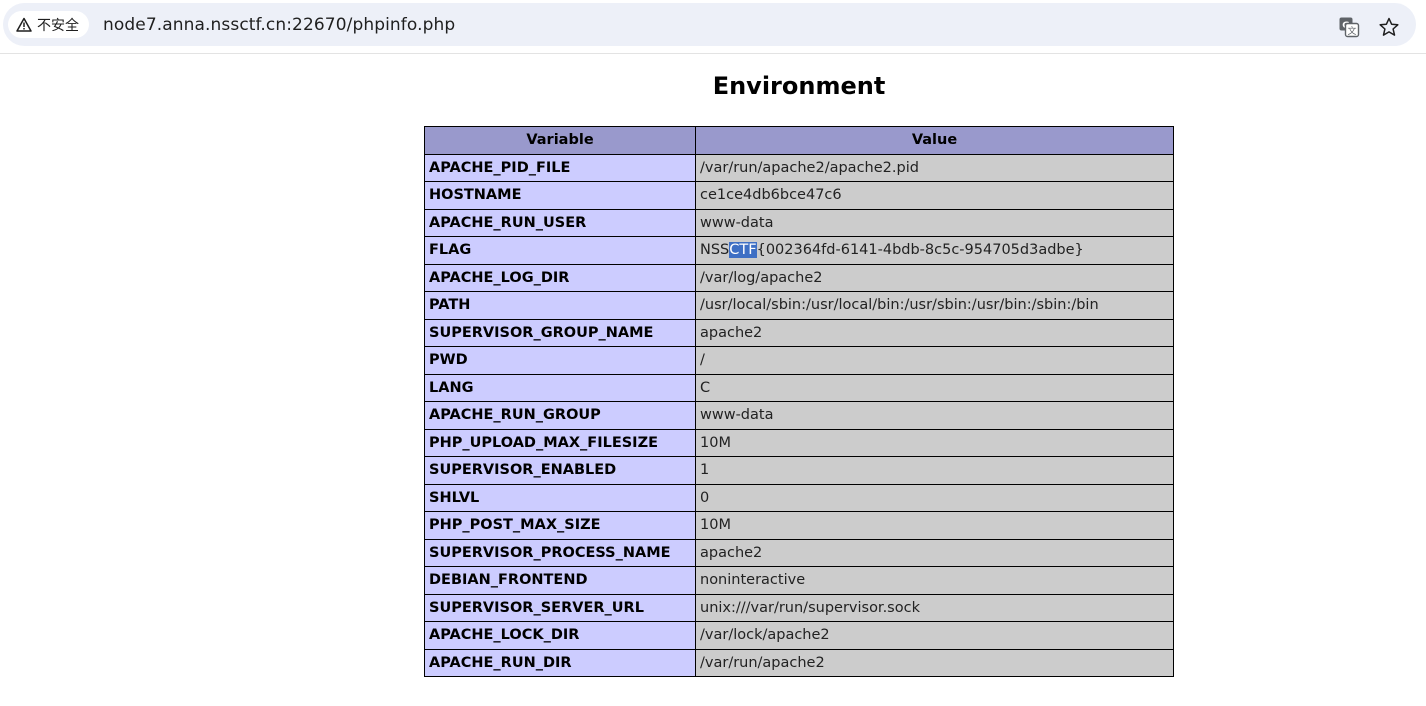  Describe the element at coordinates (560, 662) in the screenshot. I see `variable-name: APACHE_RUN_DIR` at that location.